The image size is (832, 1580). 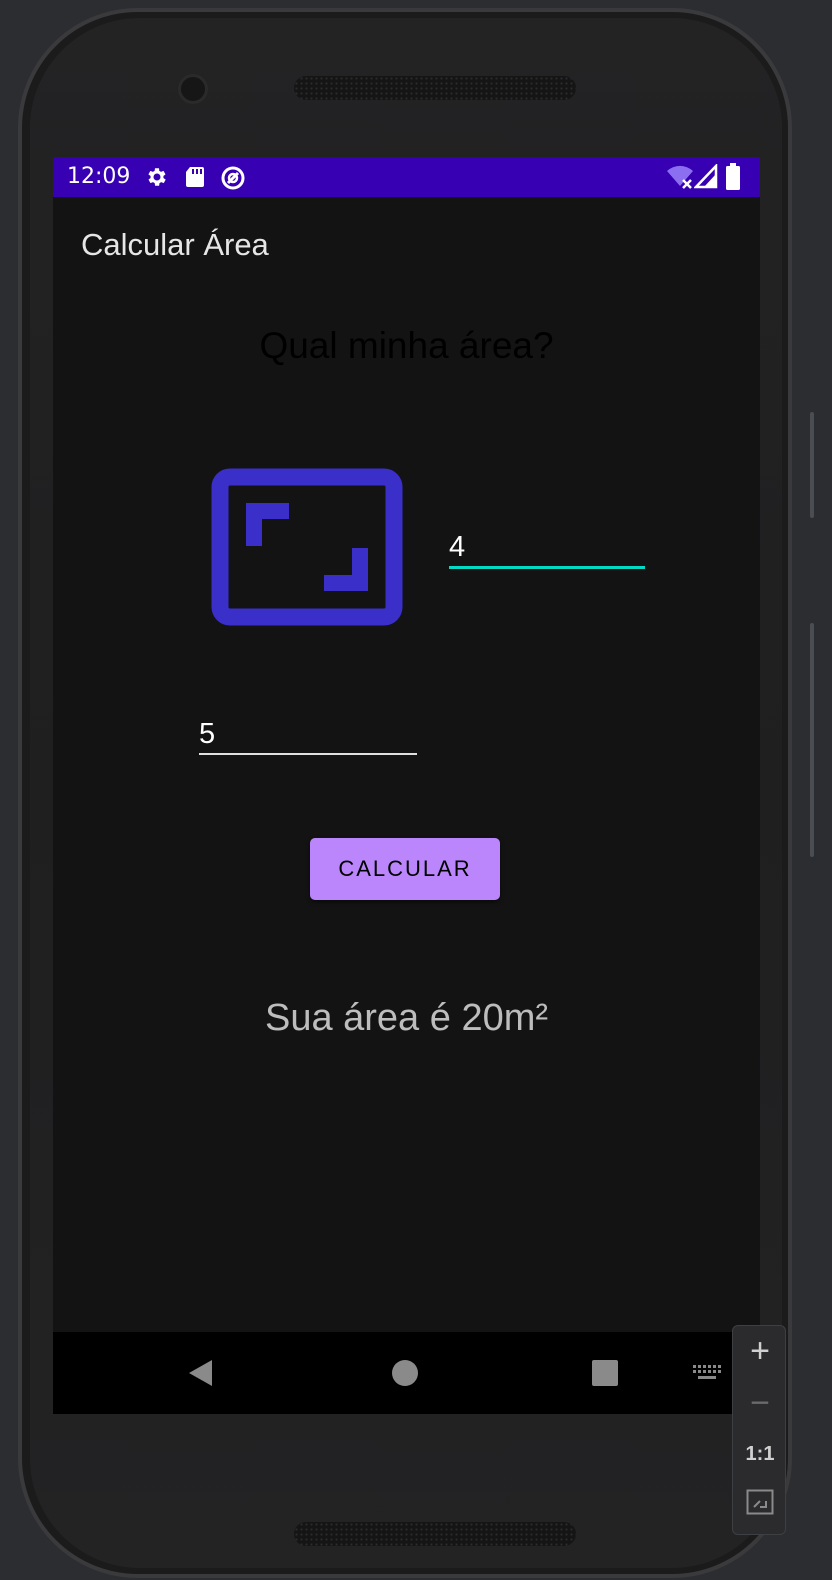 I want to click on app-title: Calcular Área, so click(x=175, y=244).